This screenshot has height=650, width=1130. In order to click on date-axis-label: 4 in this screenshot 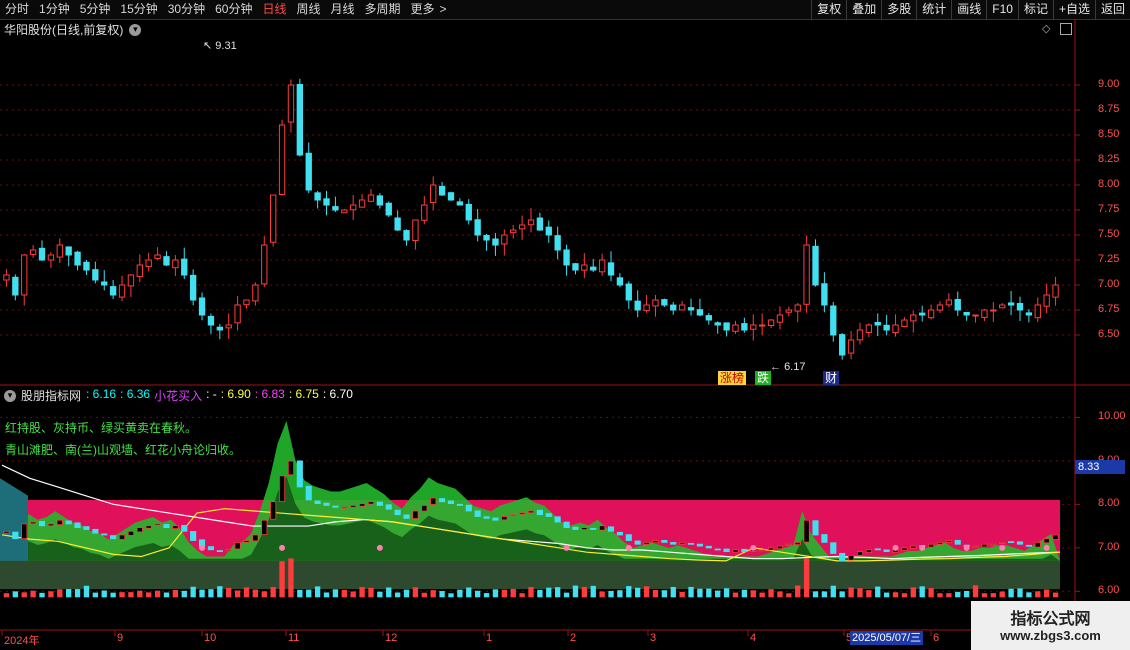, I will do `click(753, 638)`.